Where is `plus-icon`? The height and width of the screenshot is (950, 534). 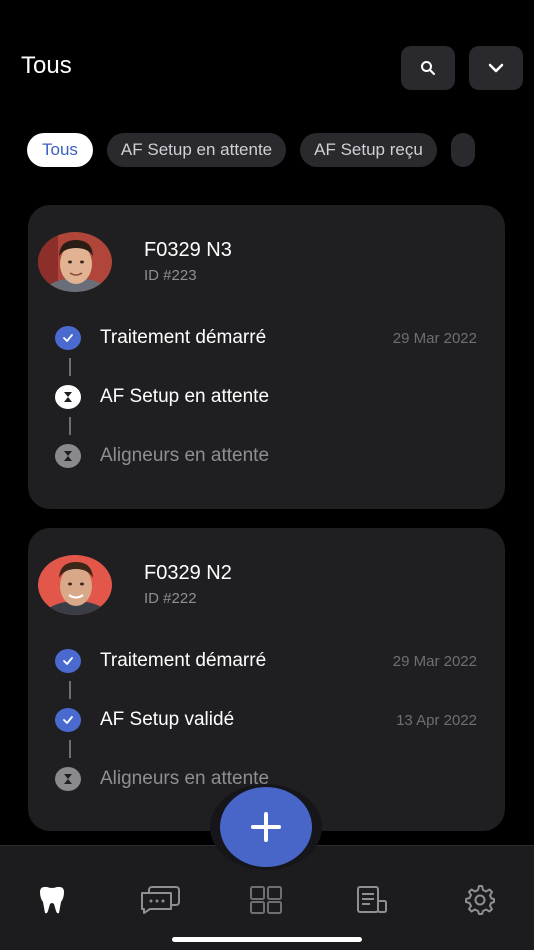
plus-icon is located at coordinates (266, 827).